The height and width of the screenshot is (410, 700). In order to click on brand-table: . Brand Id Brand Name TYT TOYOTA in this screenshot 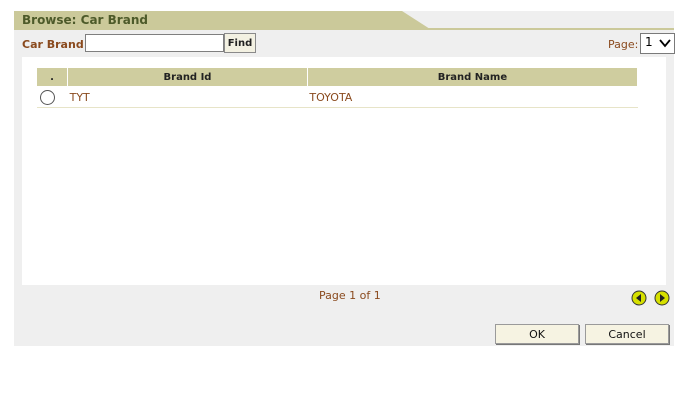, I will do `click(337, 87)`.